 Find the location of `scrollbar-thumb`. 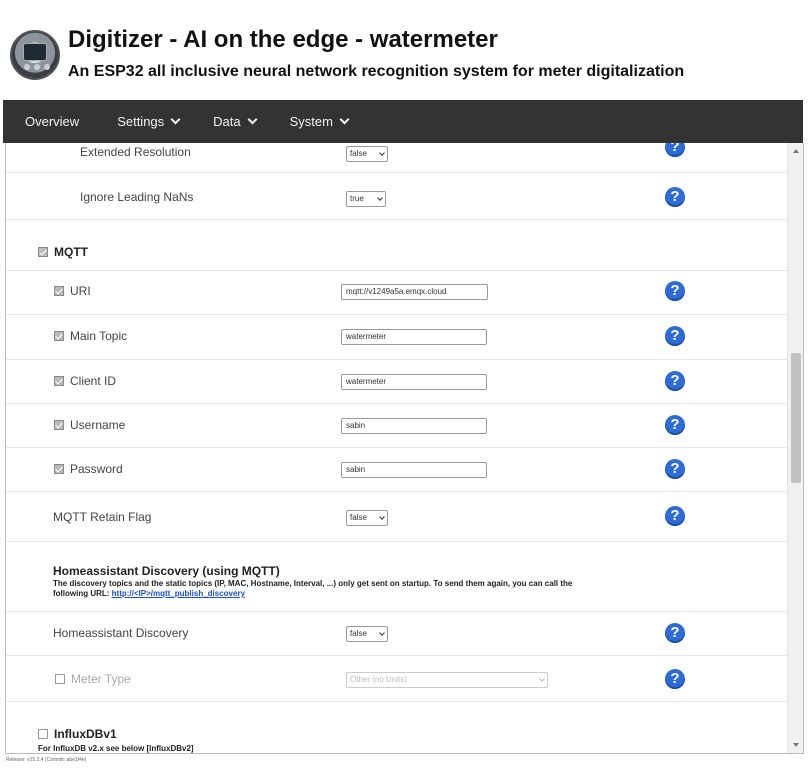

scrollbar-thumb is located at coordinates (796, 418).